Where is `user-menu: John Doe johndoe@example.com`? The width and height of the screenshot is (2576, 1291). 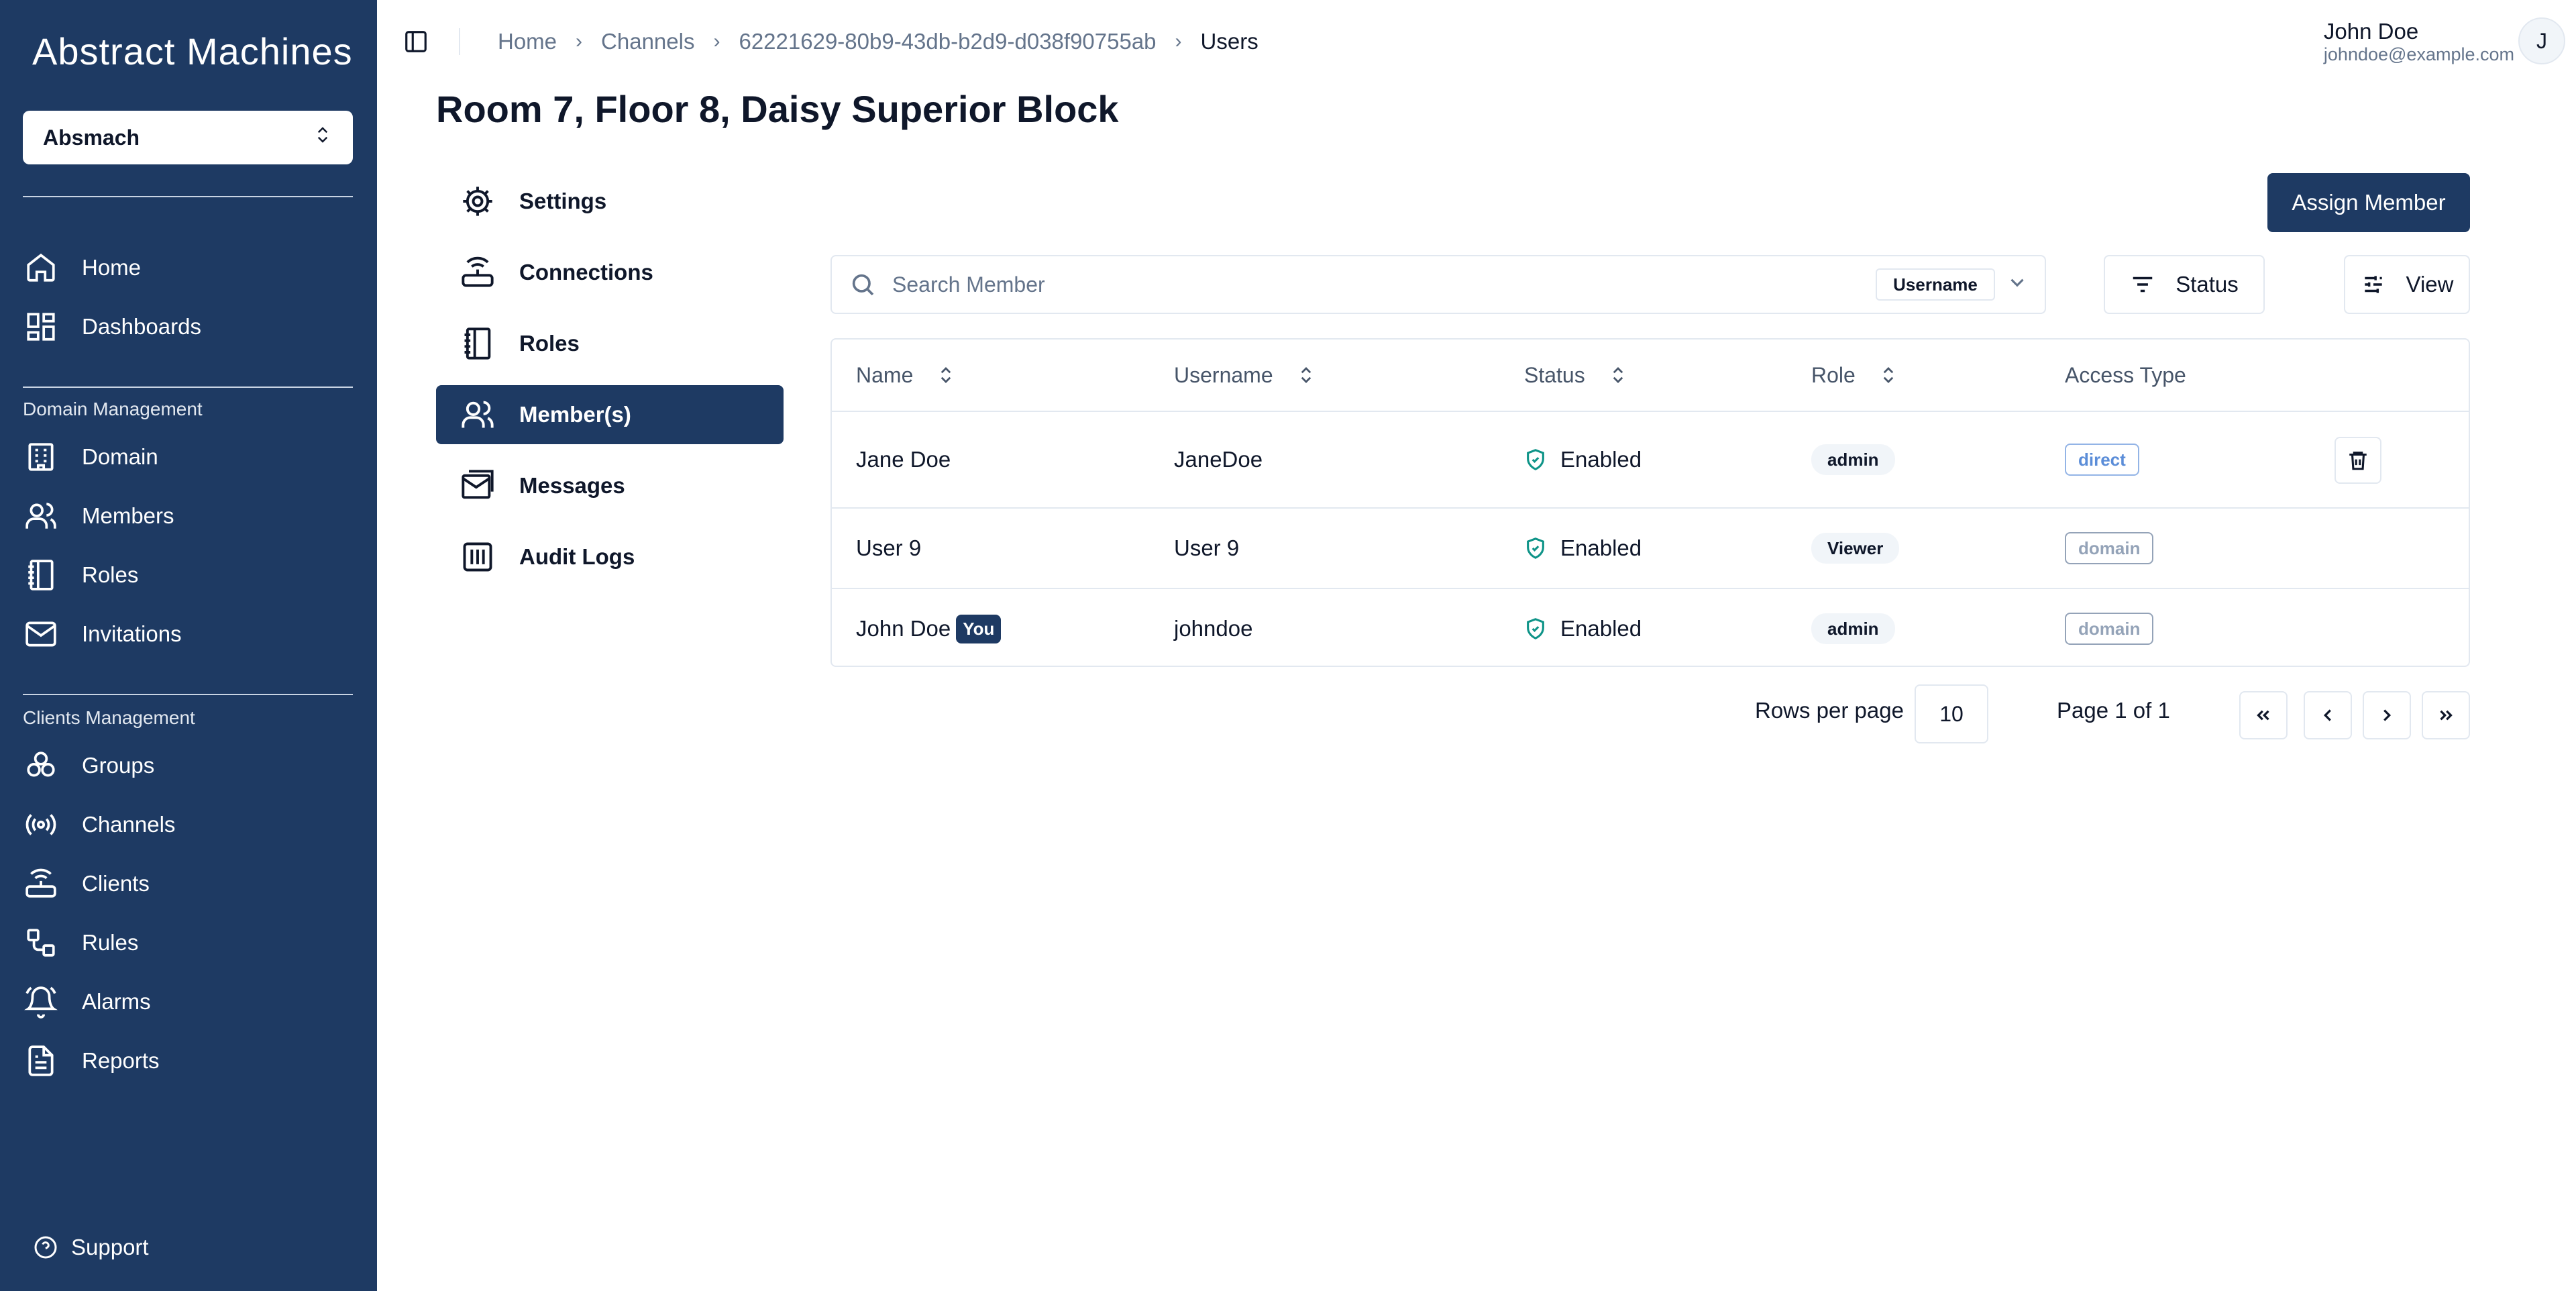 user-menu: John Doe johndoe@example.com is located at coordinates (2419, 41).